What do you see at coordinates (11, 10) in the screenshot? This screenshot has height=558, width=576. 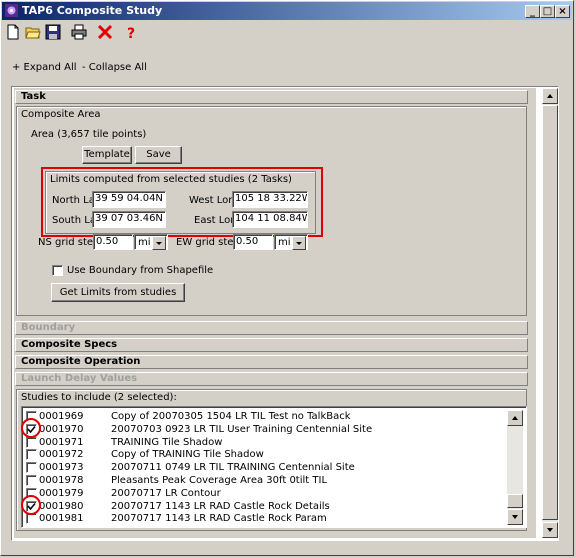 I see `app-icon` at bounding box center [11, 10].